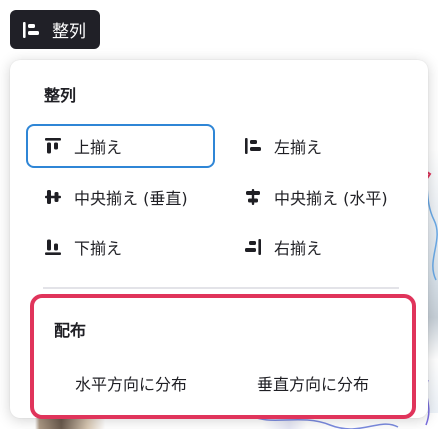  Describe the element at coordinates (298, 147) in the screenshot. I see `align-left-label: 左揃え` at that location.